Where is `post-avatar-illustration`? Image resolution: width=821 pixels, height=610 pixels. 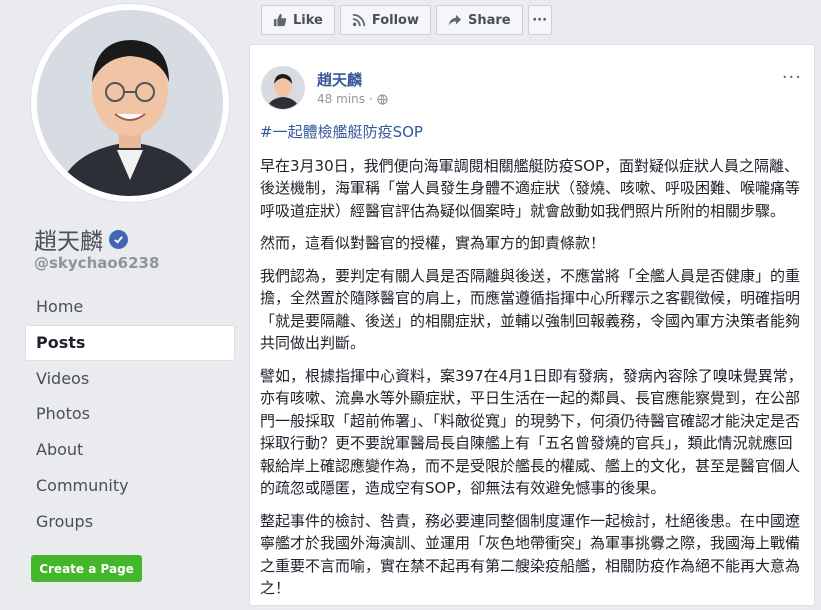 post-avatar-illustration is located at coordinates (283, 88).